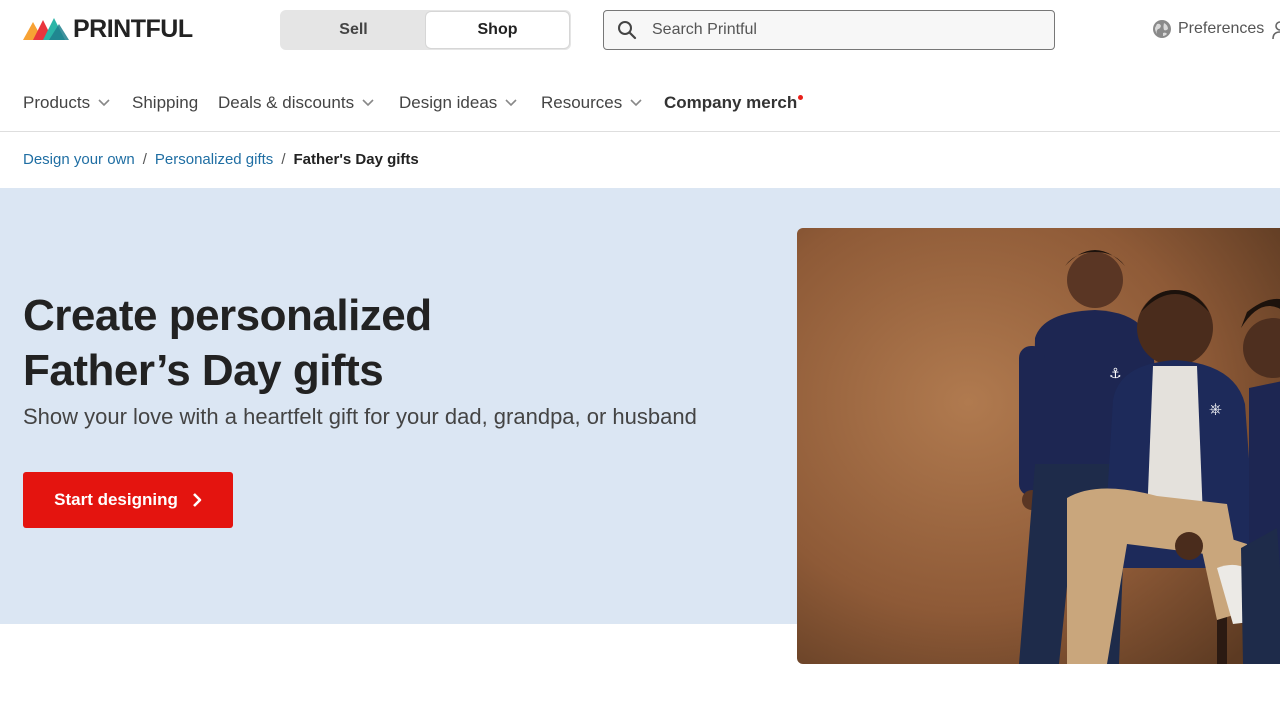 The image size is (1280, 721). Describe the element at coordinates (203, 370) in the screenshot. I see `hero-title-line: Father’s Day gifts` at that location.